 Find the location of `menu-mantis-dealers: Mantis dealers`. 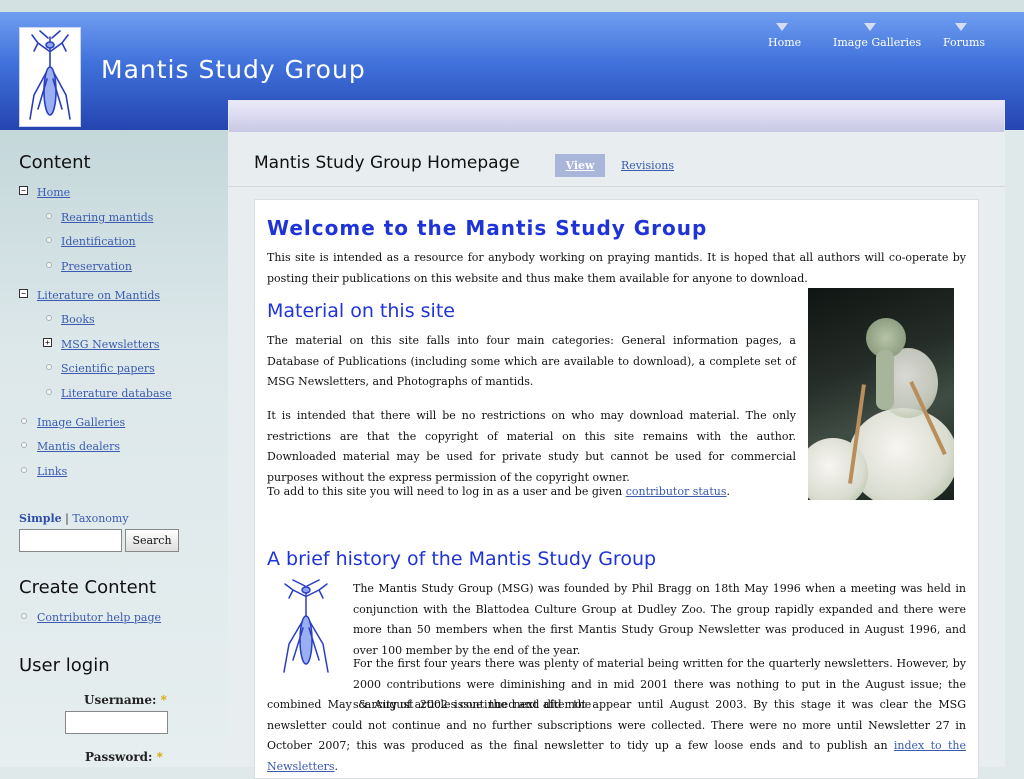

menu-mantis-dealers: Mantis dealers is located at coordinates (78, 446).